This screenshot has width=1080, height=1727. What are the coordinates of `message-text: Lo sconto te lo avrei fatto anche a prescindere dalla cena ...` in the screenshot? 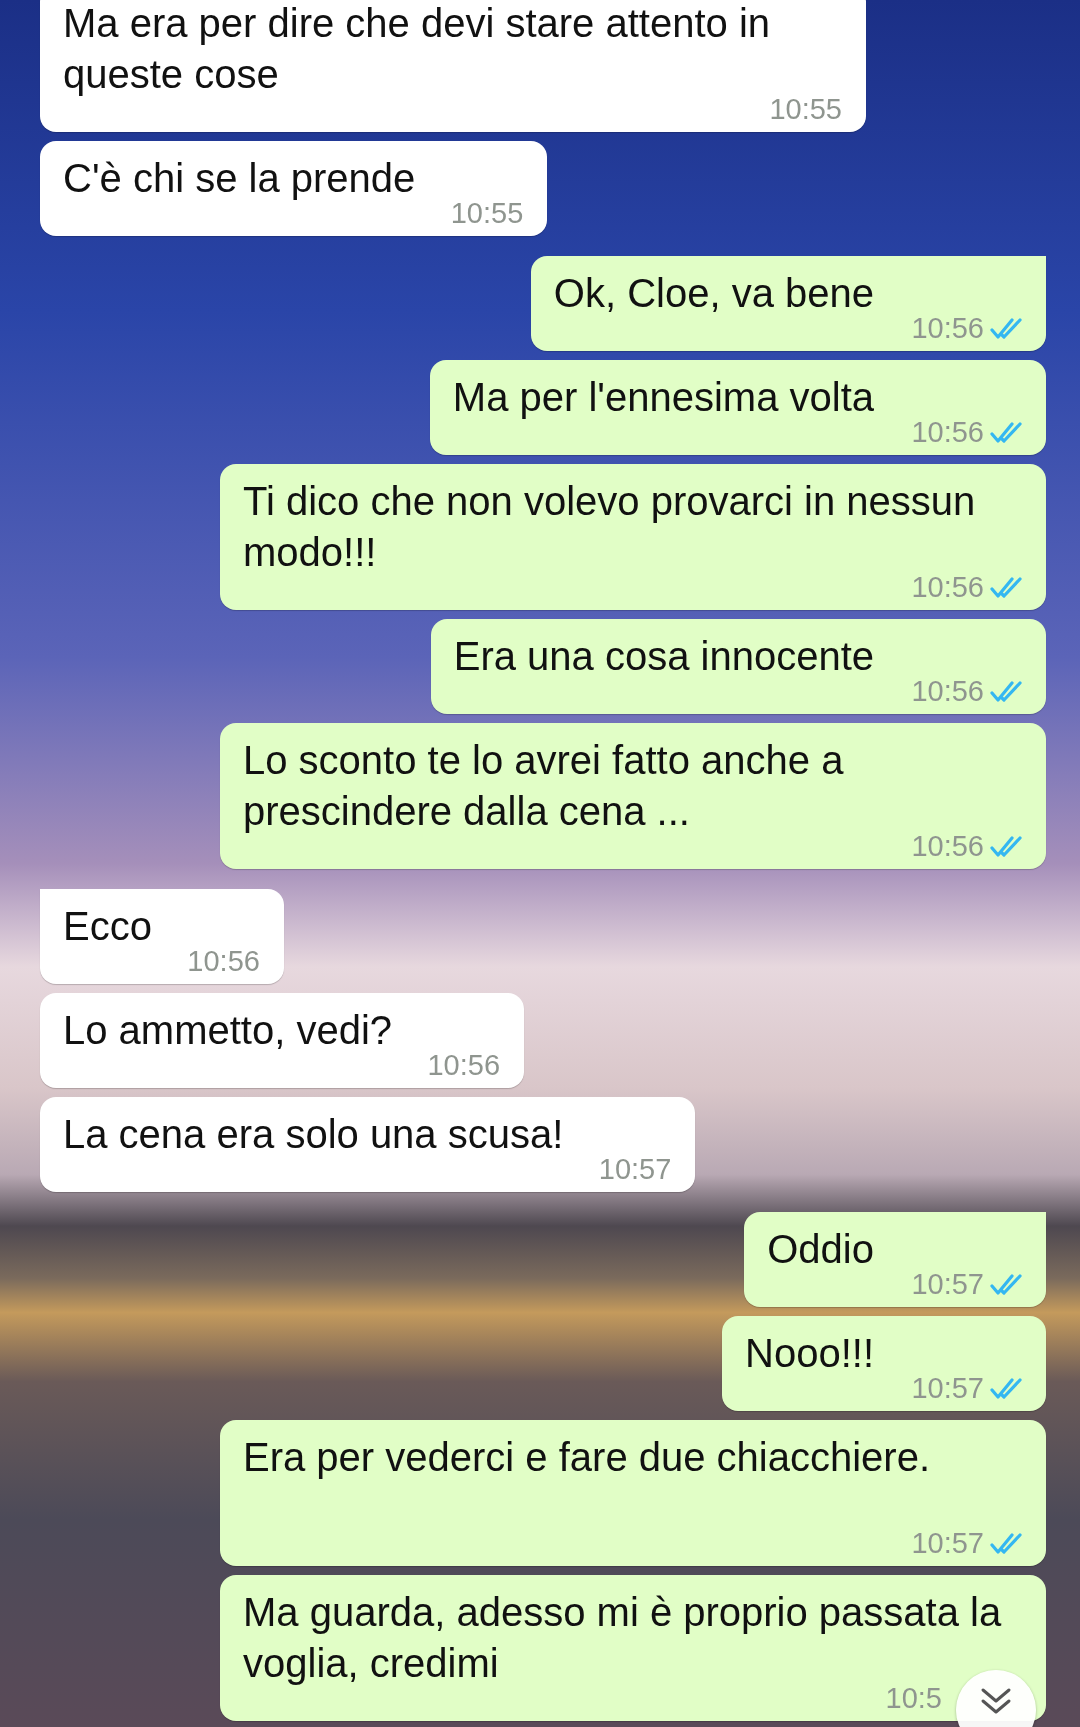 It's located at (543, 785).